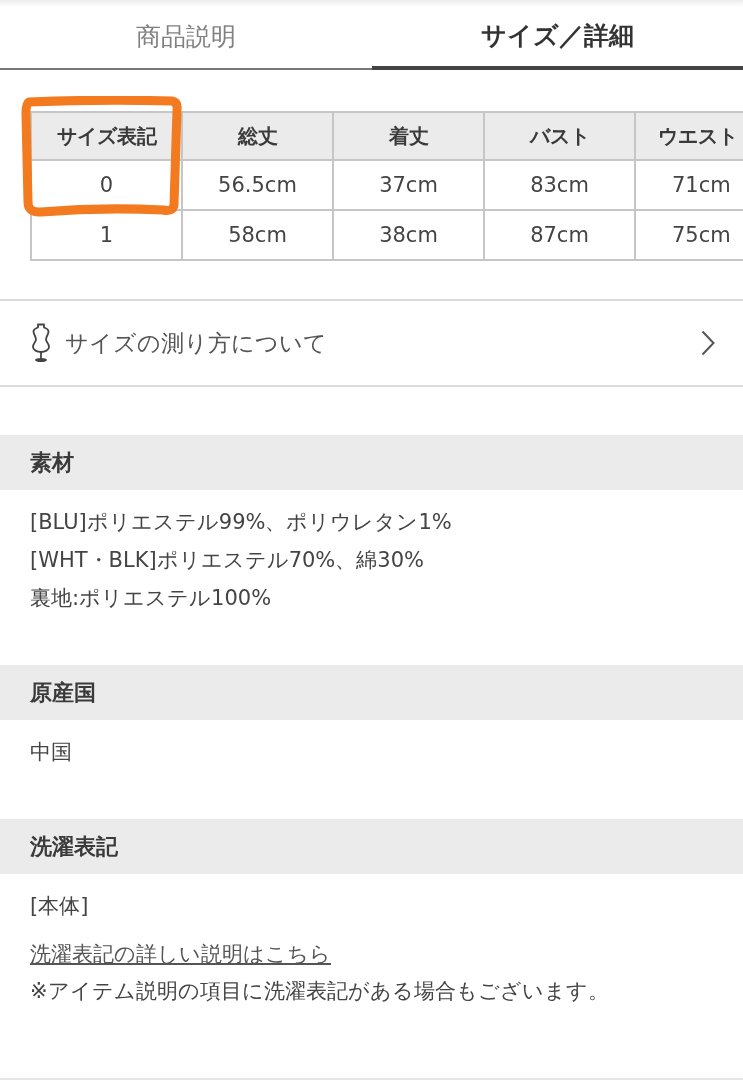 The width and height of the screenshot is (743, 1080). What do you see at coordinates (371, 692) in the screenshot?
I see `section-header: 原産国` at bounding box center [371, 692].